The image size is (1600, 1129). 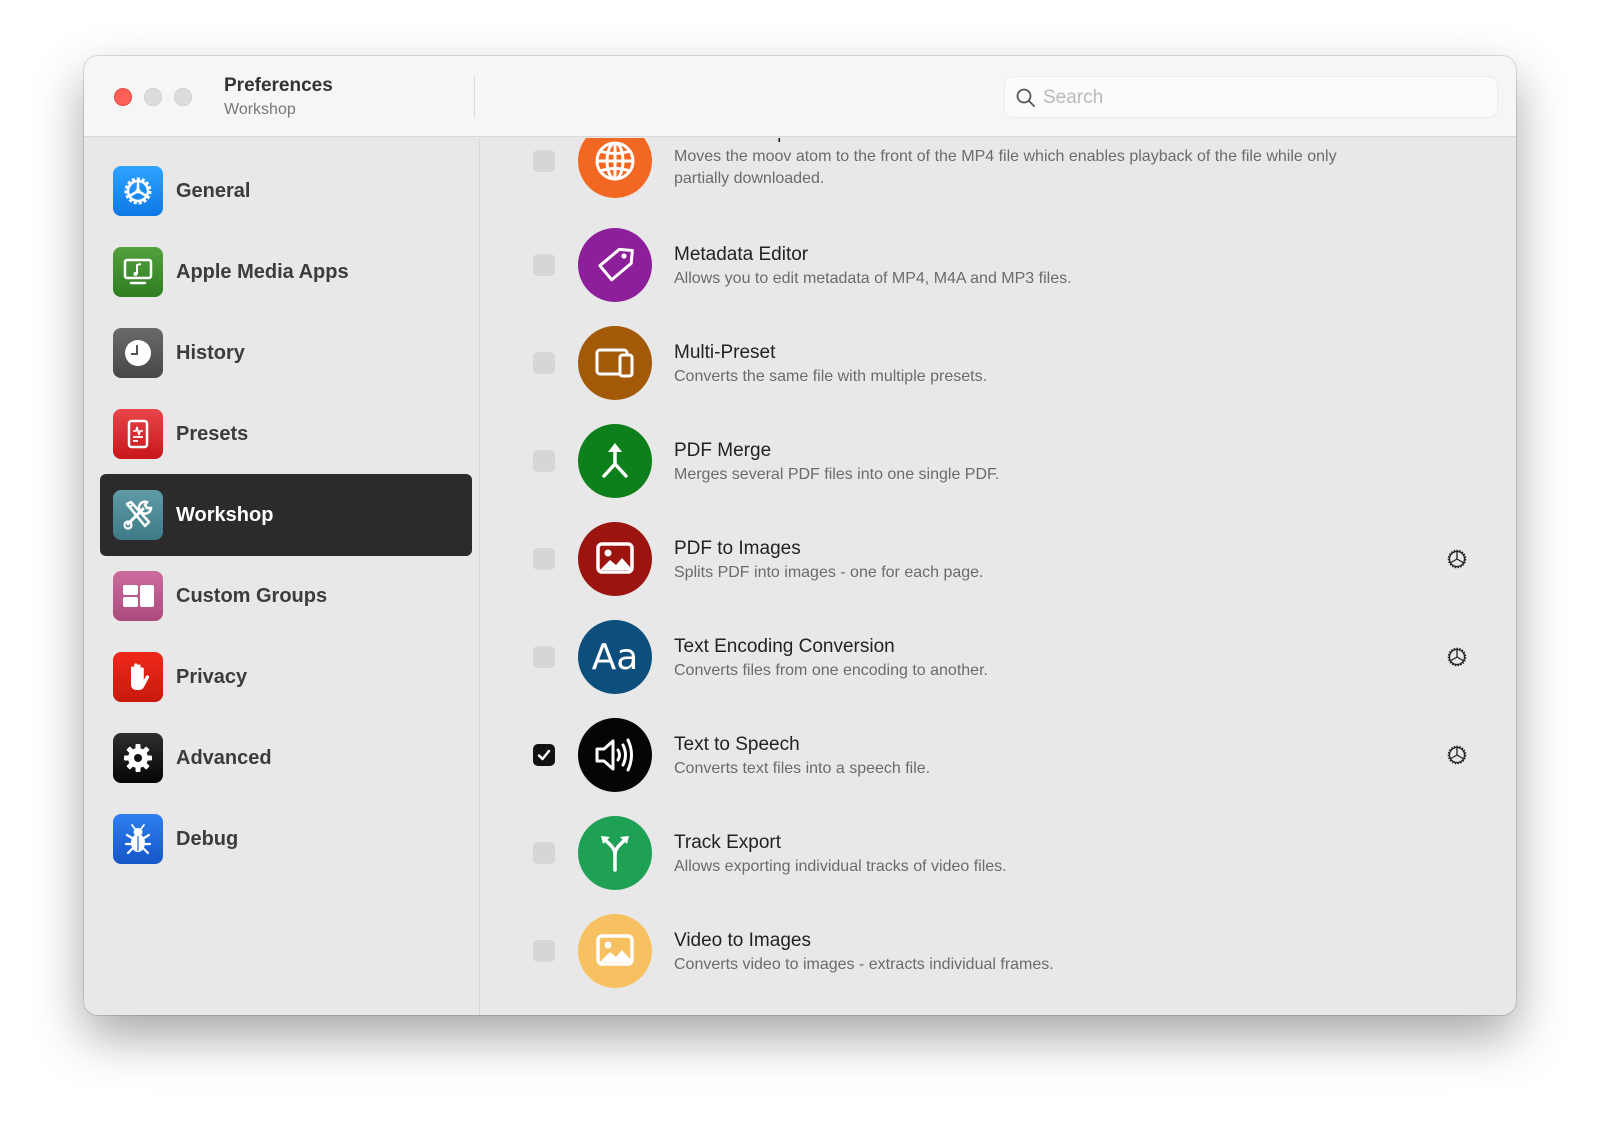 What do you see at coordinates (286, 434) in the screenshot?
I see `sidebar-item-presets: Presets` at bounding box center [286, 434].